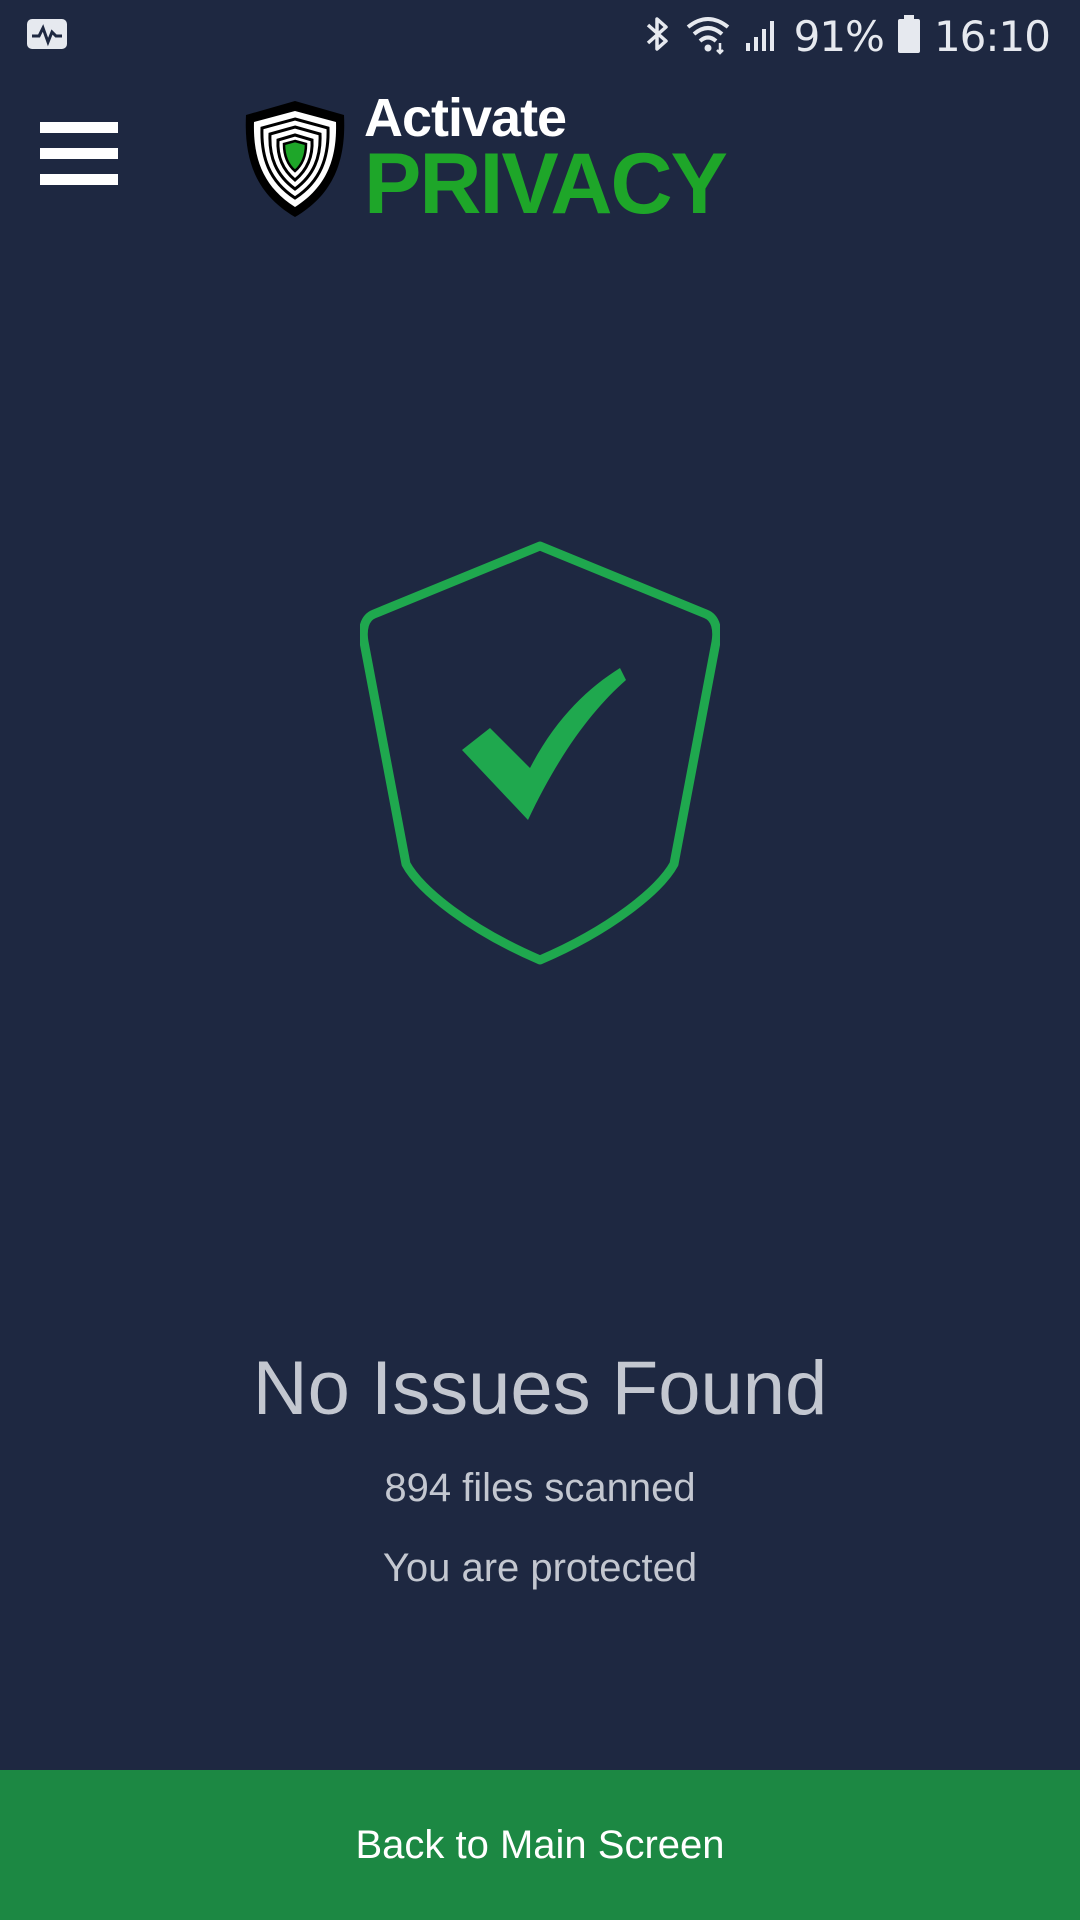  I want to click on bluetooth-icon, so click(658, 36).